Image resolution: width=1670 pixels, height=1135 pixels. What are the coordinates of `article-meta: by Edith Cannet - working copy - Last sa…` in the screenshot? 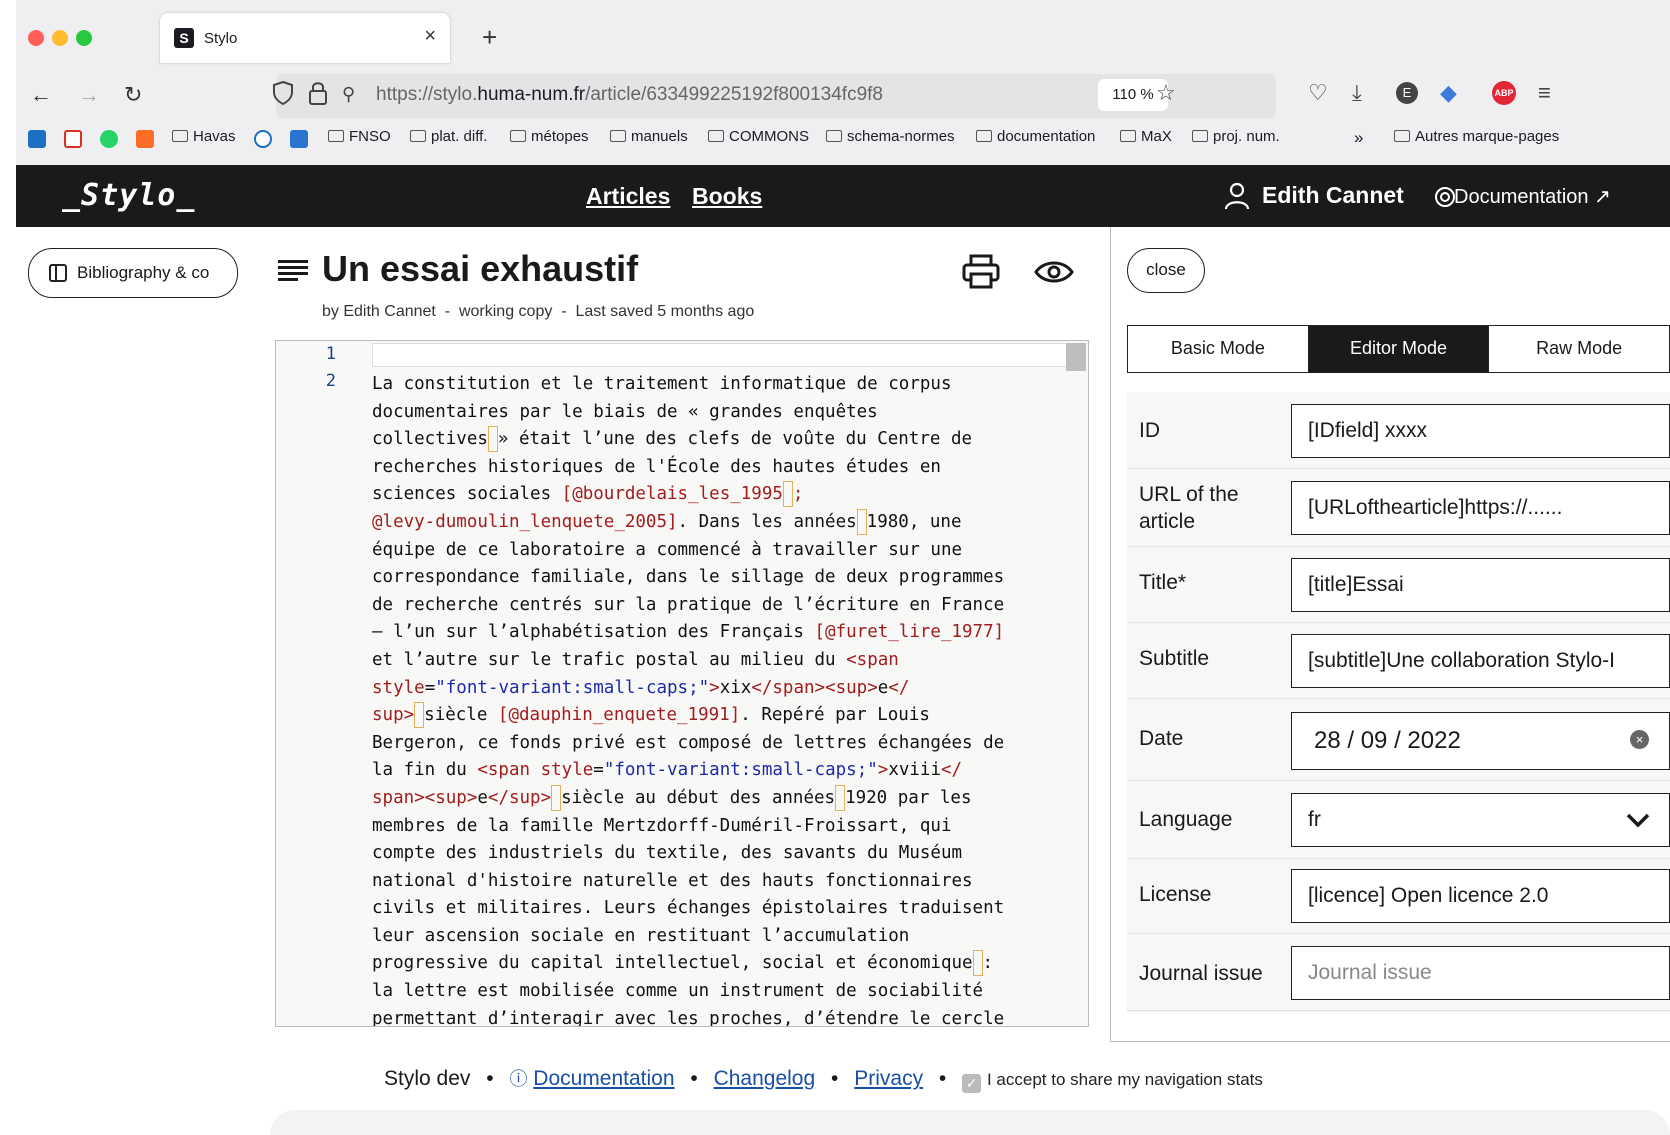 It's located at (538, 311).